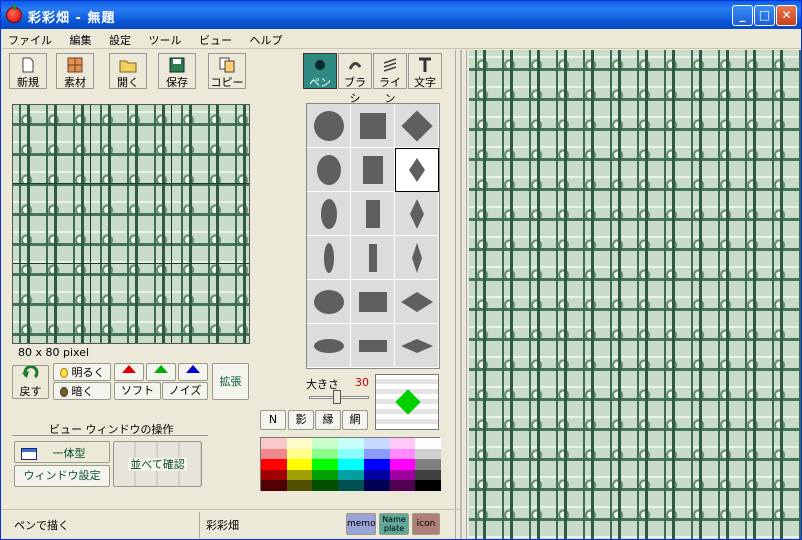  What do you see at coordinates (62, 476) in the screenshot?
I see `window-settings-button: ウィンドウ設定` at bounding box center [62, 476].